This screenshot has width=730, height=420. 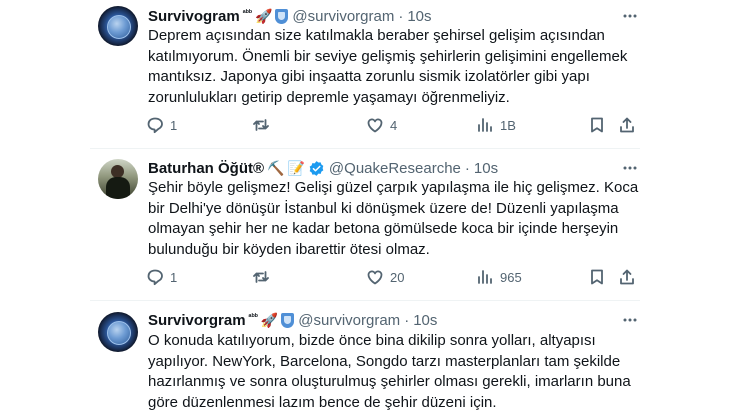 What do you see at coordinates (385, 277) in the screenshot?
I see `like-button: 20` at bounding box center [385, 277].